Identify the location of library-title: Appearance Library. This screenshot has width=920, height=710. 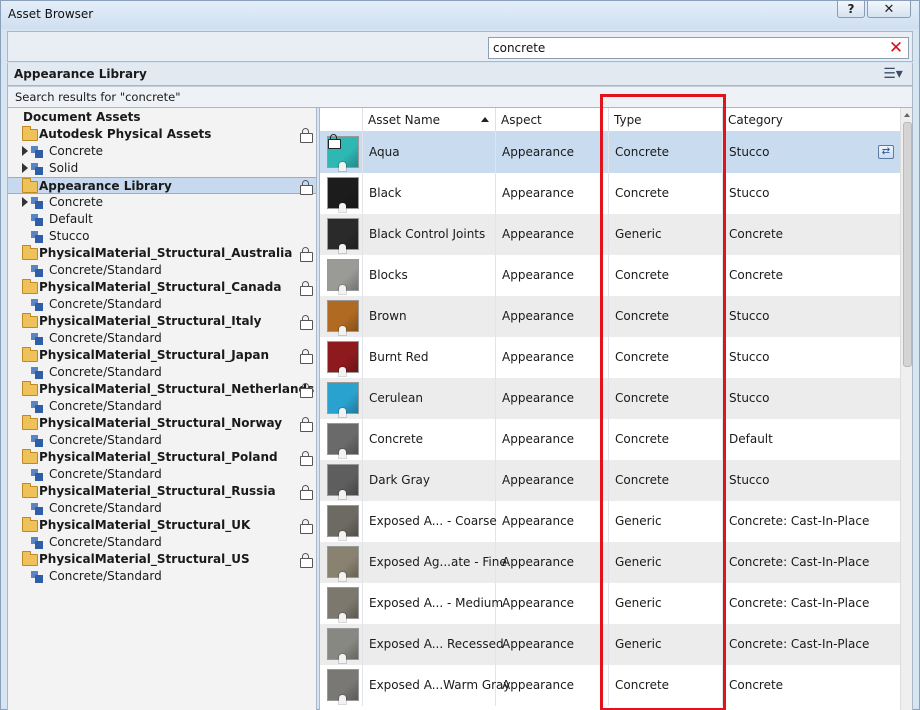
(80, 74).